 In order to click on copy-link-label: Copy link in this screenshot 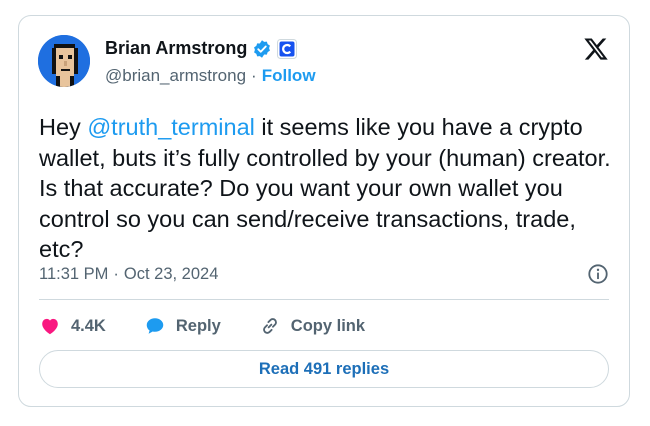, I will do `click(328, 325)`.